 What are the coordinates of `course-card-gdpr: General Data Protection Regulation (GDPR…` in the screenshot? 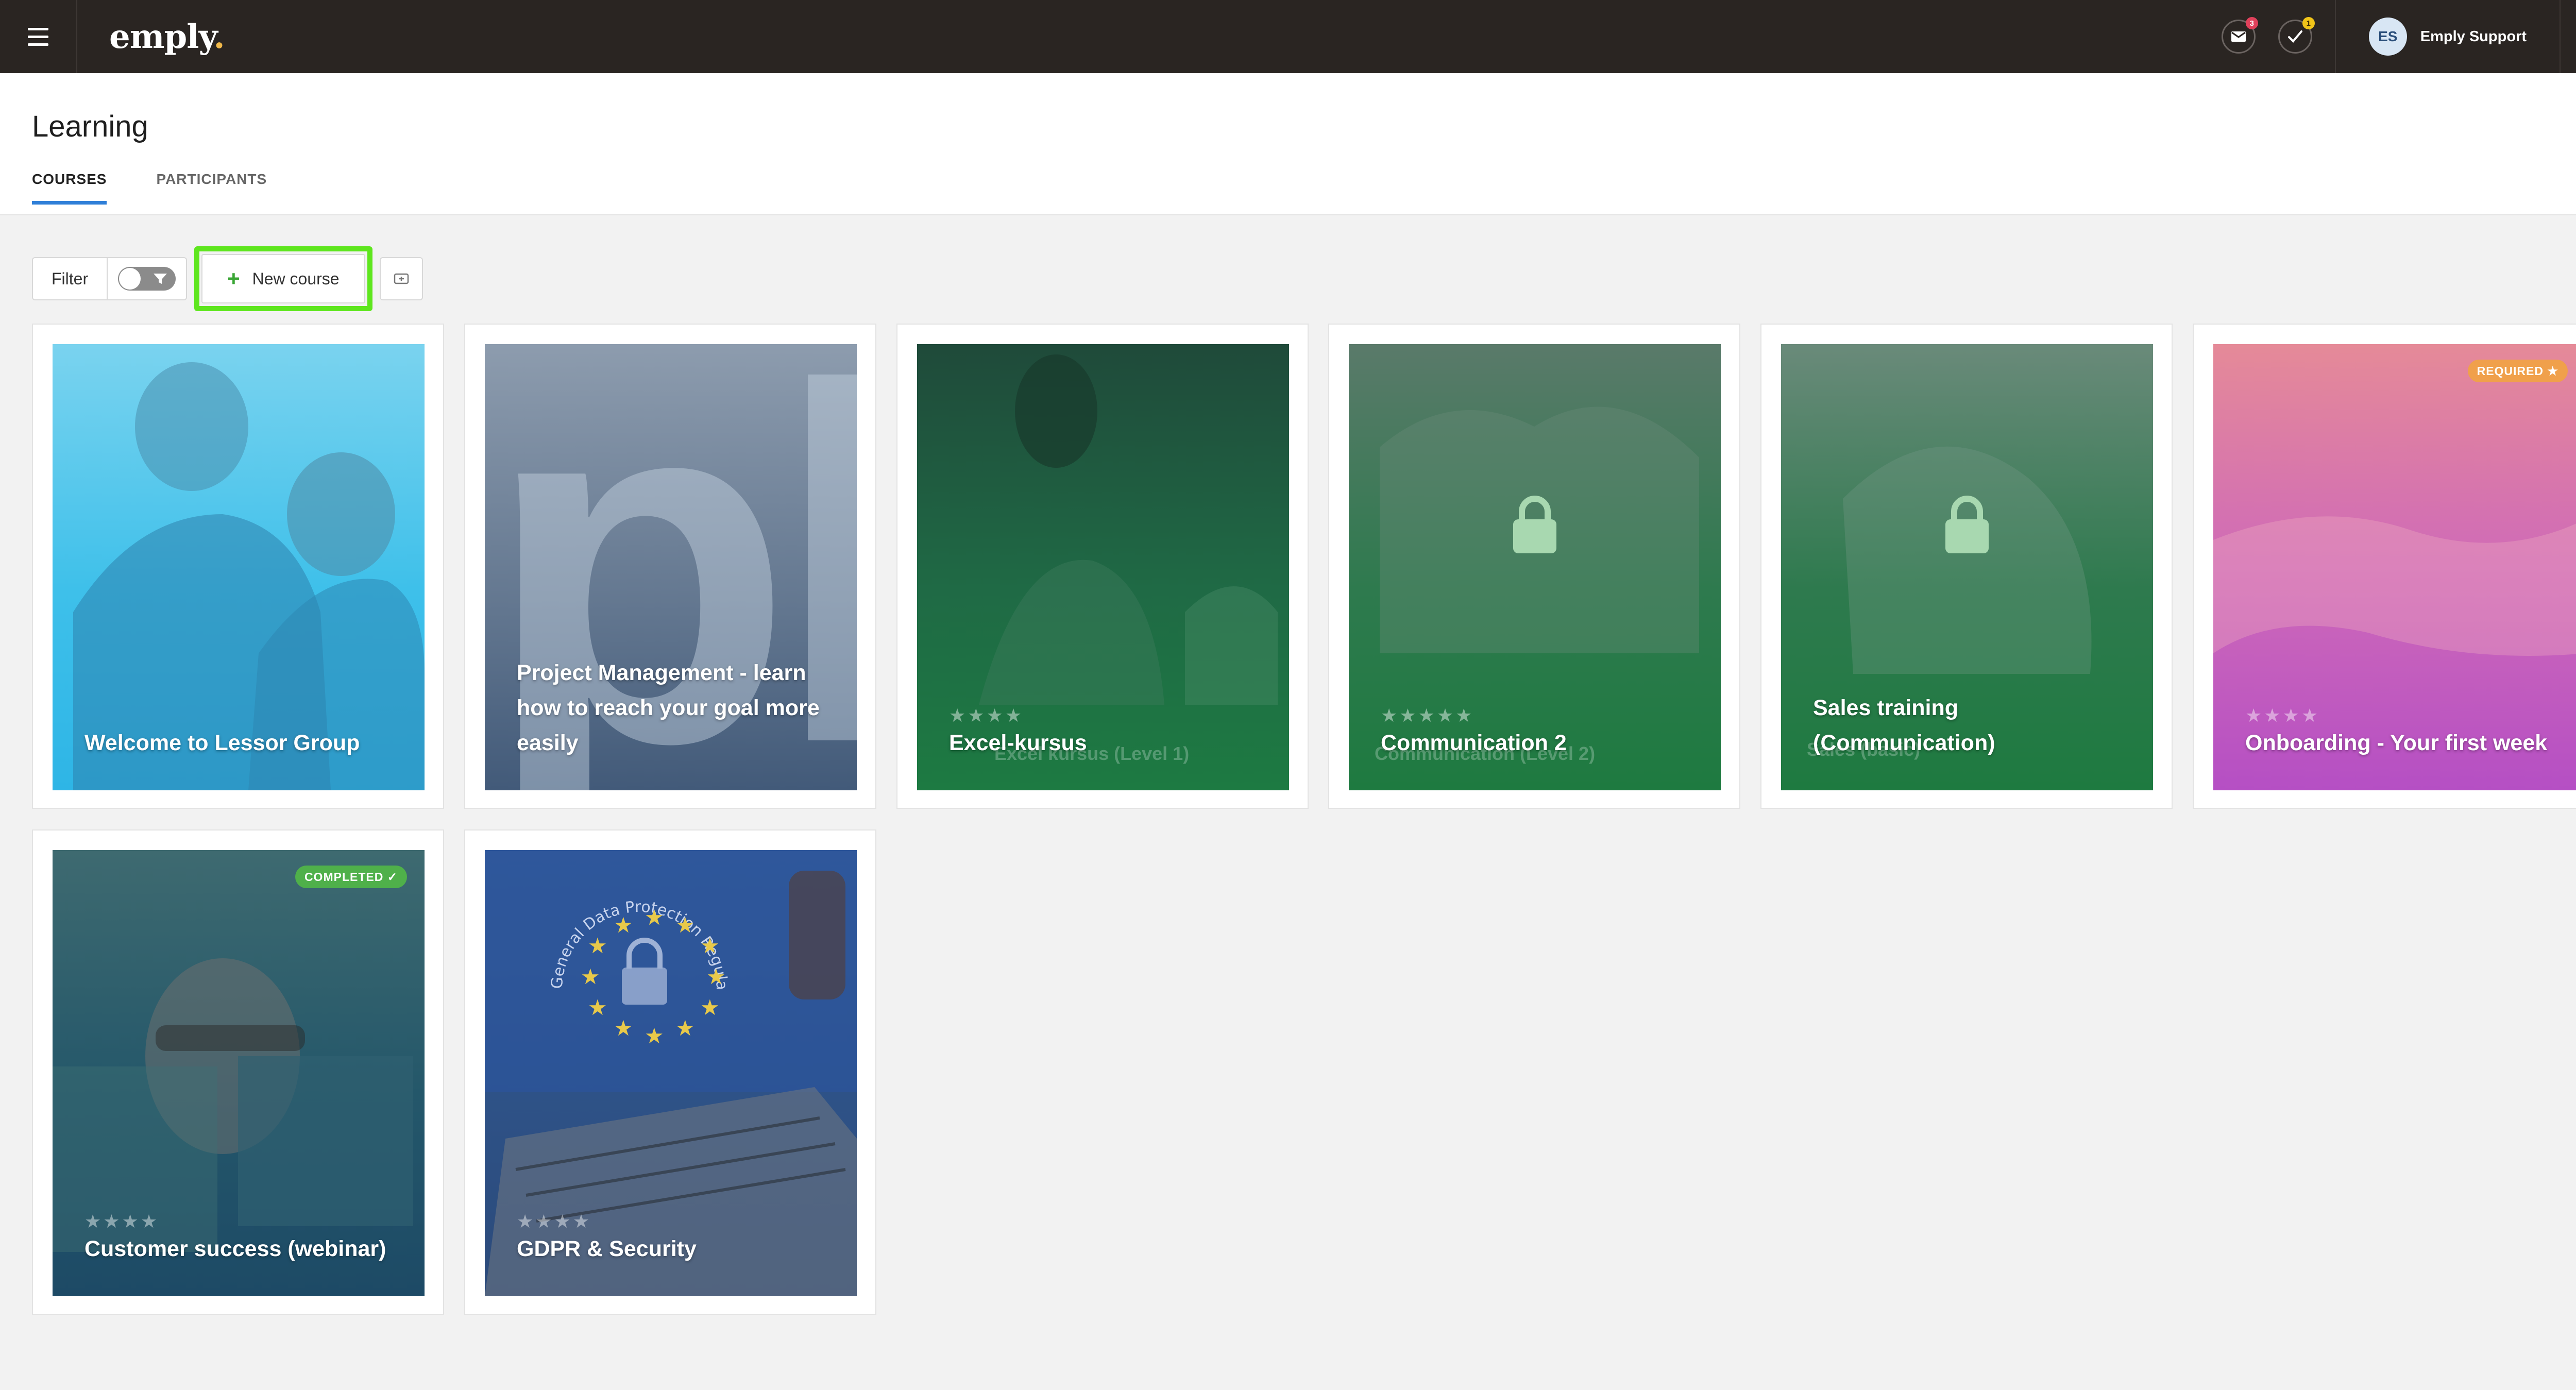 It's located at (670, 1072).